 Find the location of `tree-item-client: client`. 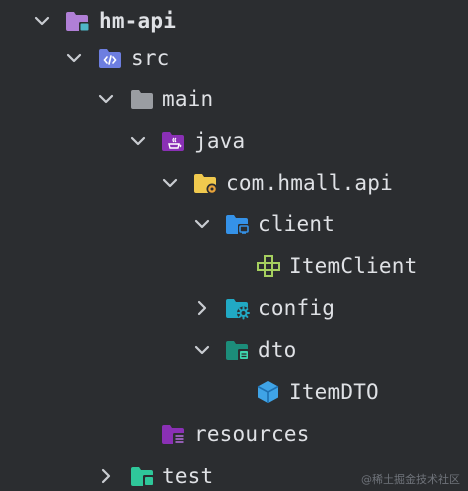

tree-item-client: client is located at coordinates (234, 224).